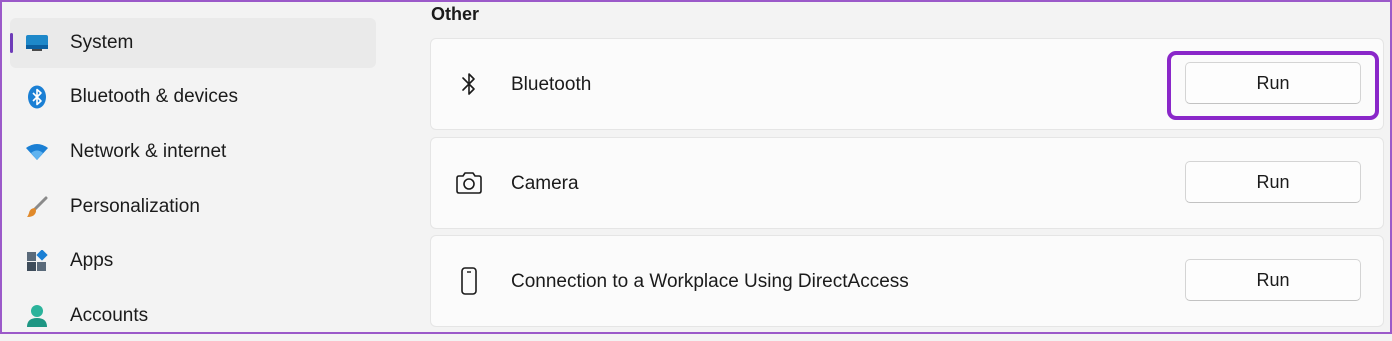 Image resolution: width=1392 pixels, height=341 pixels. Describe the element at coordinates (148, 151) in the screenshot. I see `sidebar-item-label: Network & internet` at that location.